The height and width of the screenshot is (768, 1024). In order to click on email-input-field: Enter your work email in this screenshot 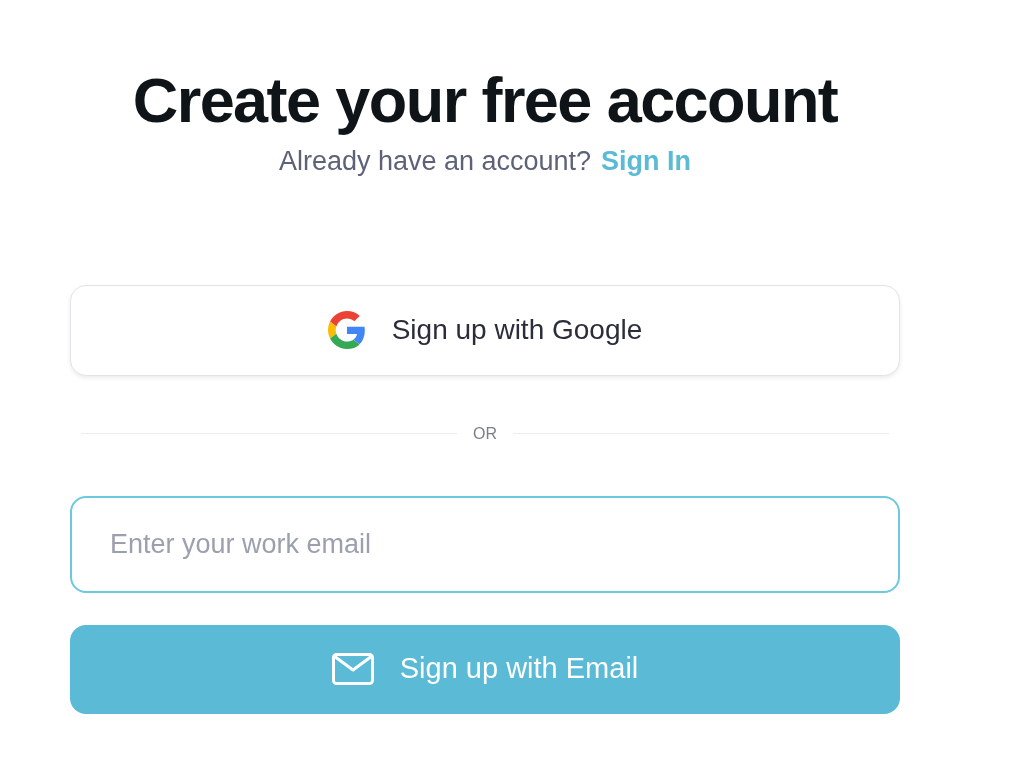, I will do `click(485, 544)`.